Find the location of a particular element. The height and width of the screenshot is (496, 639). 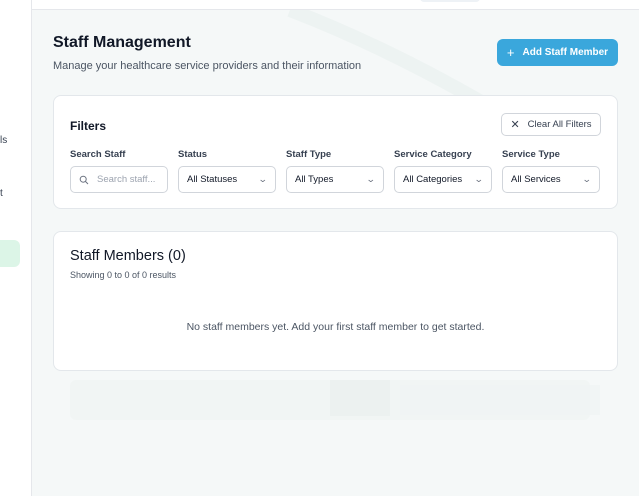

close-icon: ✕ is located at coordinates (515, 125).